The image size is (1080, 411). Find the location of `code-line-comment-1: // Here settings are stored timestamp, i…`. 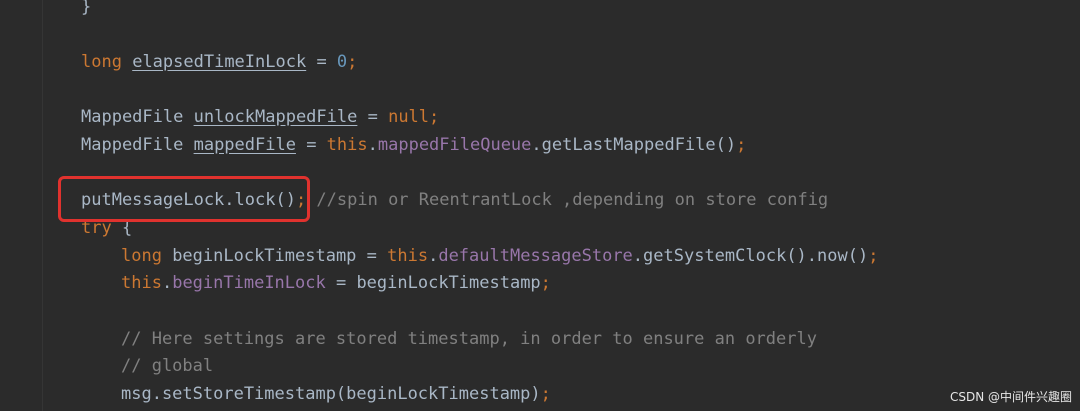

code-line-comment-1: // Here settings are stored timestamp, i… is located at coordinates (469, 339).